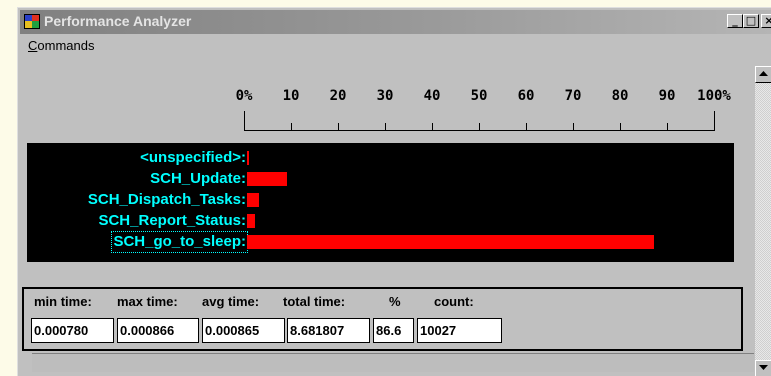 The height and width of the screenshot is (376, 771). Describe the element at coordinates (291, 96) in the screenshot. I see `scale-label: 10` at that location.